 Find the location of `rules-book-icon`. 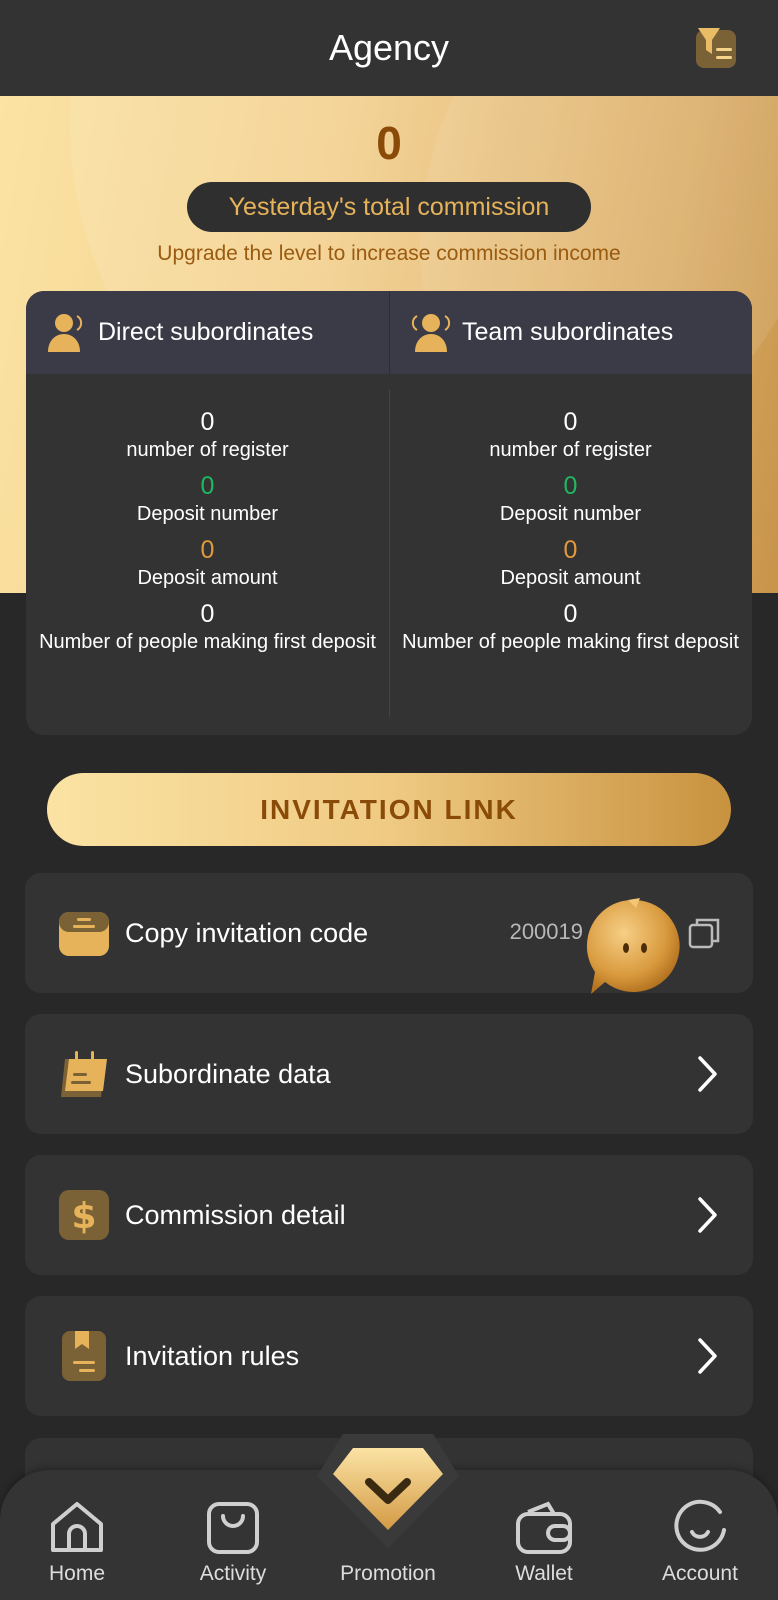

rules-book-icon is located at coordinates (84, 1356).